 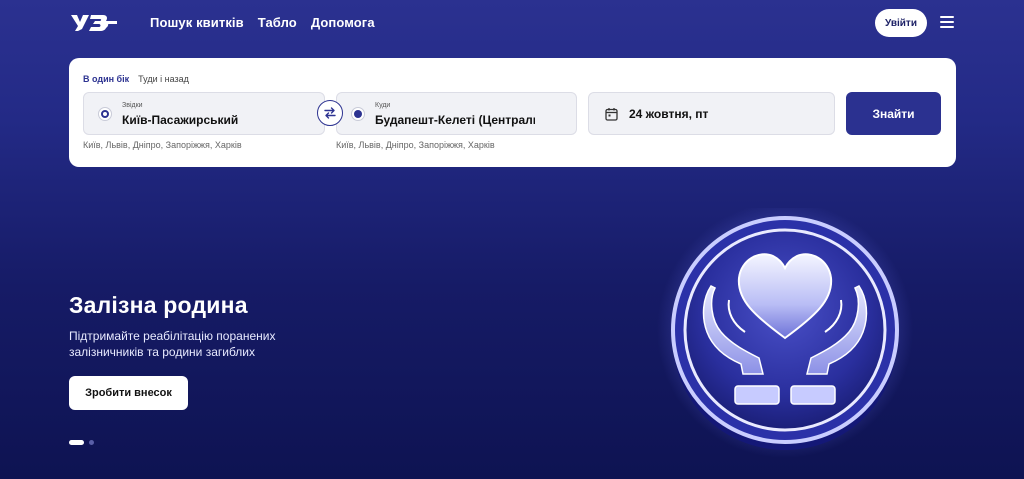 What do you see at coordinates (343, 22) in the screenshot?
I see `nav-help: Допомога` at bounding box center [343, 22].